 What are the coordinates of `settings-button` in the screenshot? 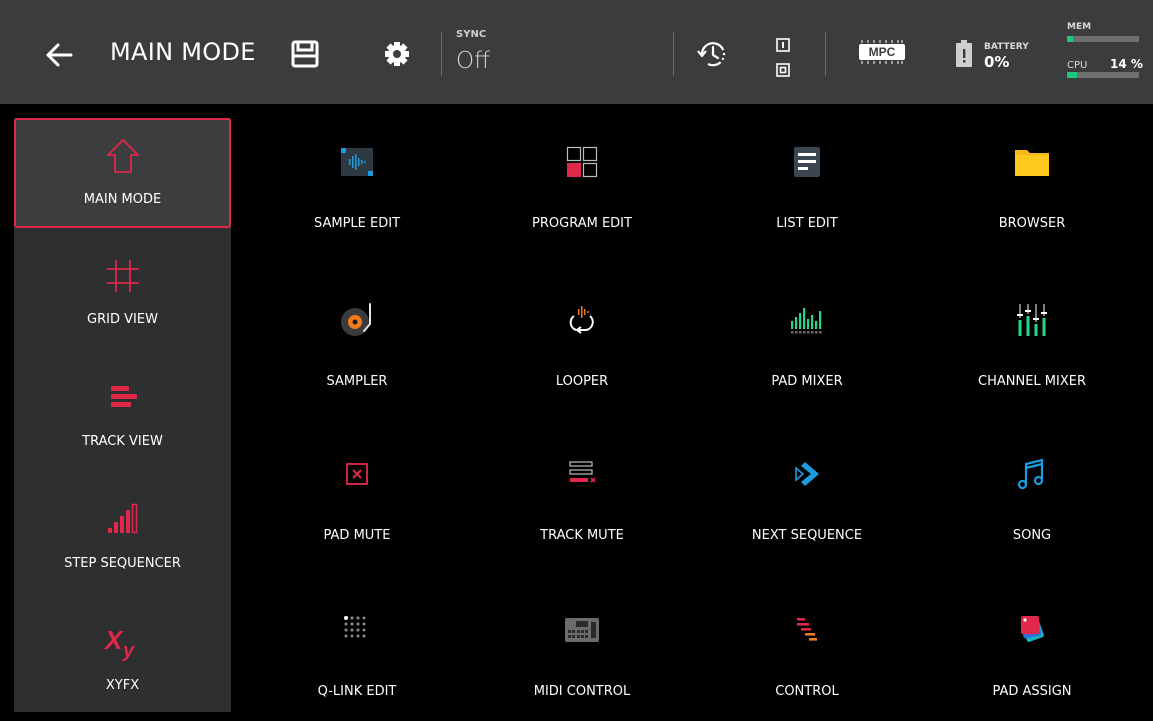 It's located at (397, 54).